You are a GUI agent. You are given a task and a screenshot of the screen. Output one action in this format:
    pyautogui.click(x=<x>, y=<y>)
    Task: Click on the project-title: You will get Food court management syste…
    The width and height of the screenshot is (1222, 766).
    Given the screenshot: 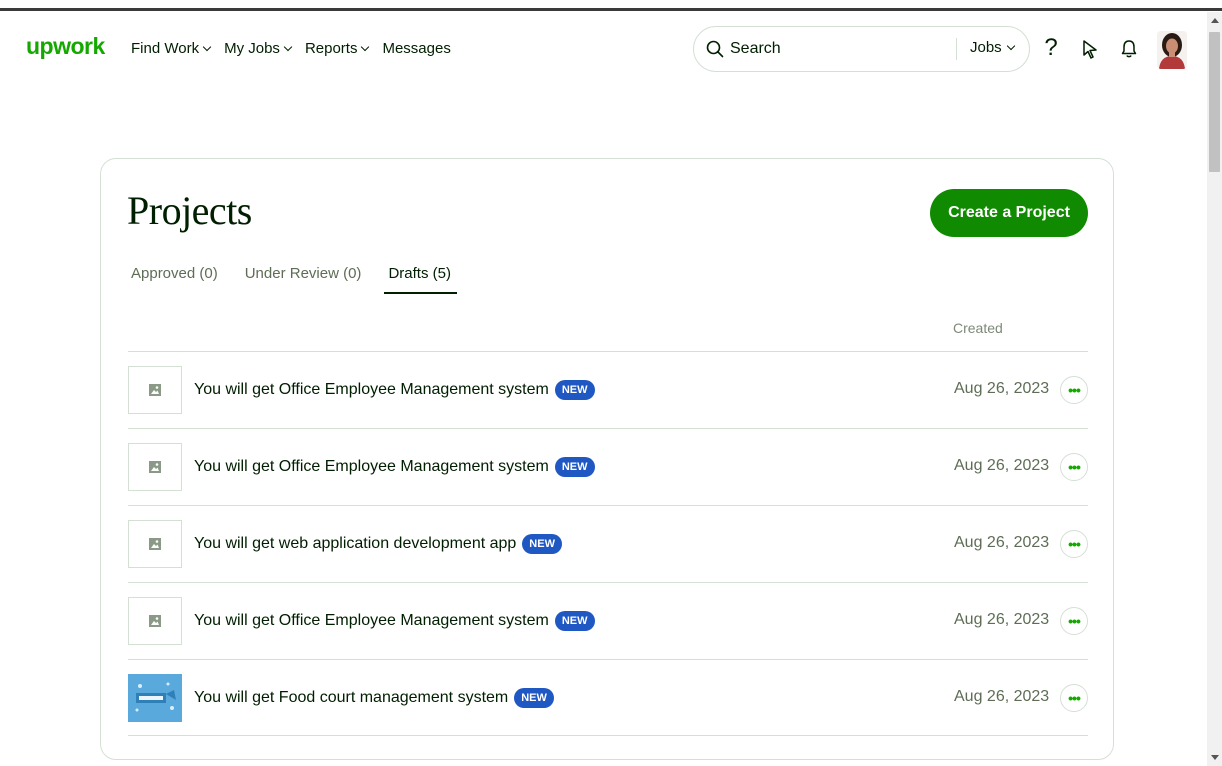 What is the action you would take?
    pyautogui.click(x=351, y=697)
    